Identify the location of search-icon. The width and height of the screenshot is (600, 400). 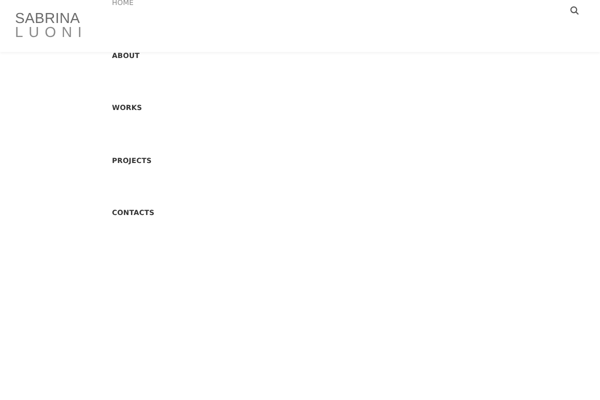
(574, 10).